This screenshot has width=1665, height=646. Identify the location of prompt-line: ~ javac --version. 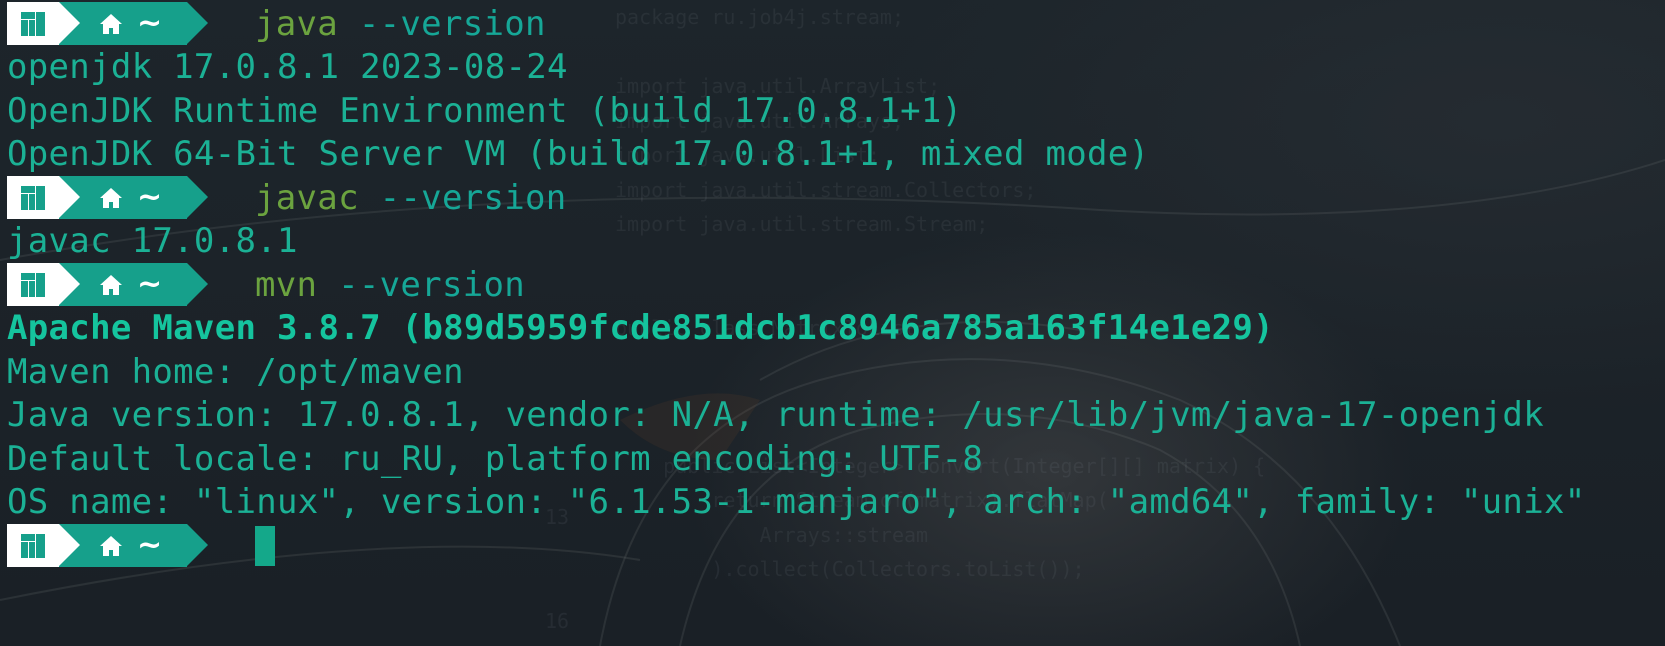
(836, 198).